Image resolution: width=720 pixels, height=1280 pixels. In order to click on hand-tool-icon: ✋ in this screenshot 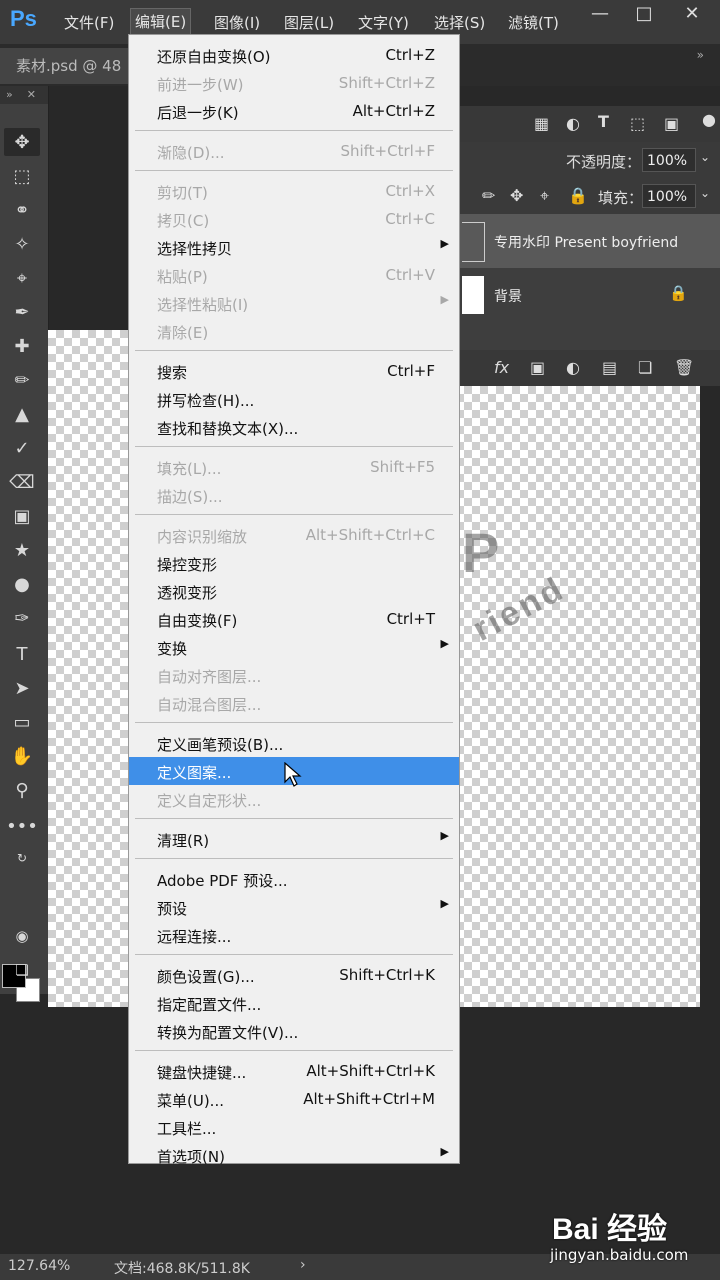, I will do `click(22, 756)`.